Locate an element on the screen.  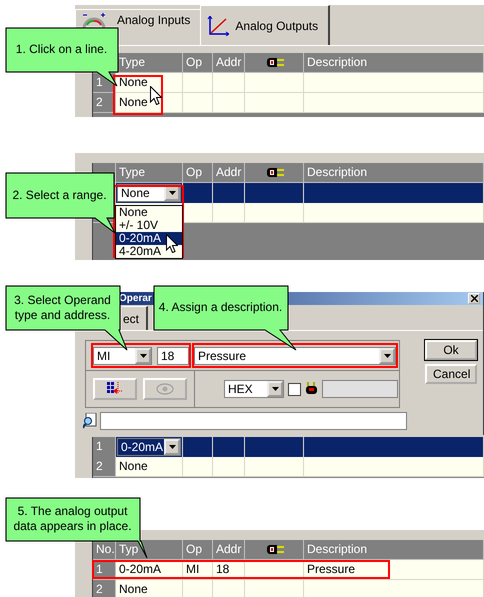
dropdown-option: +/- 10V is located at coordinates (149, 225).